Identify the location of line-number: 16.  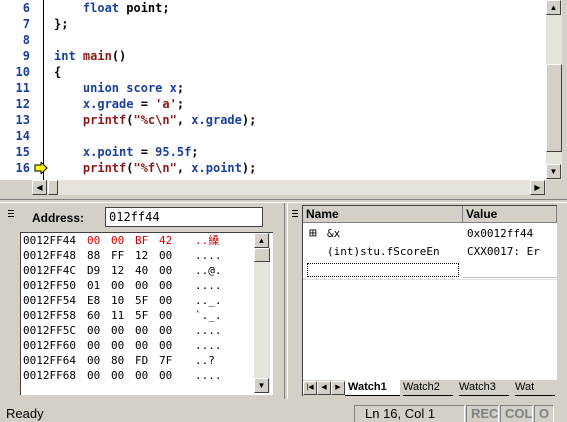
(22, 168).